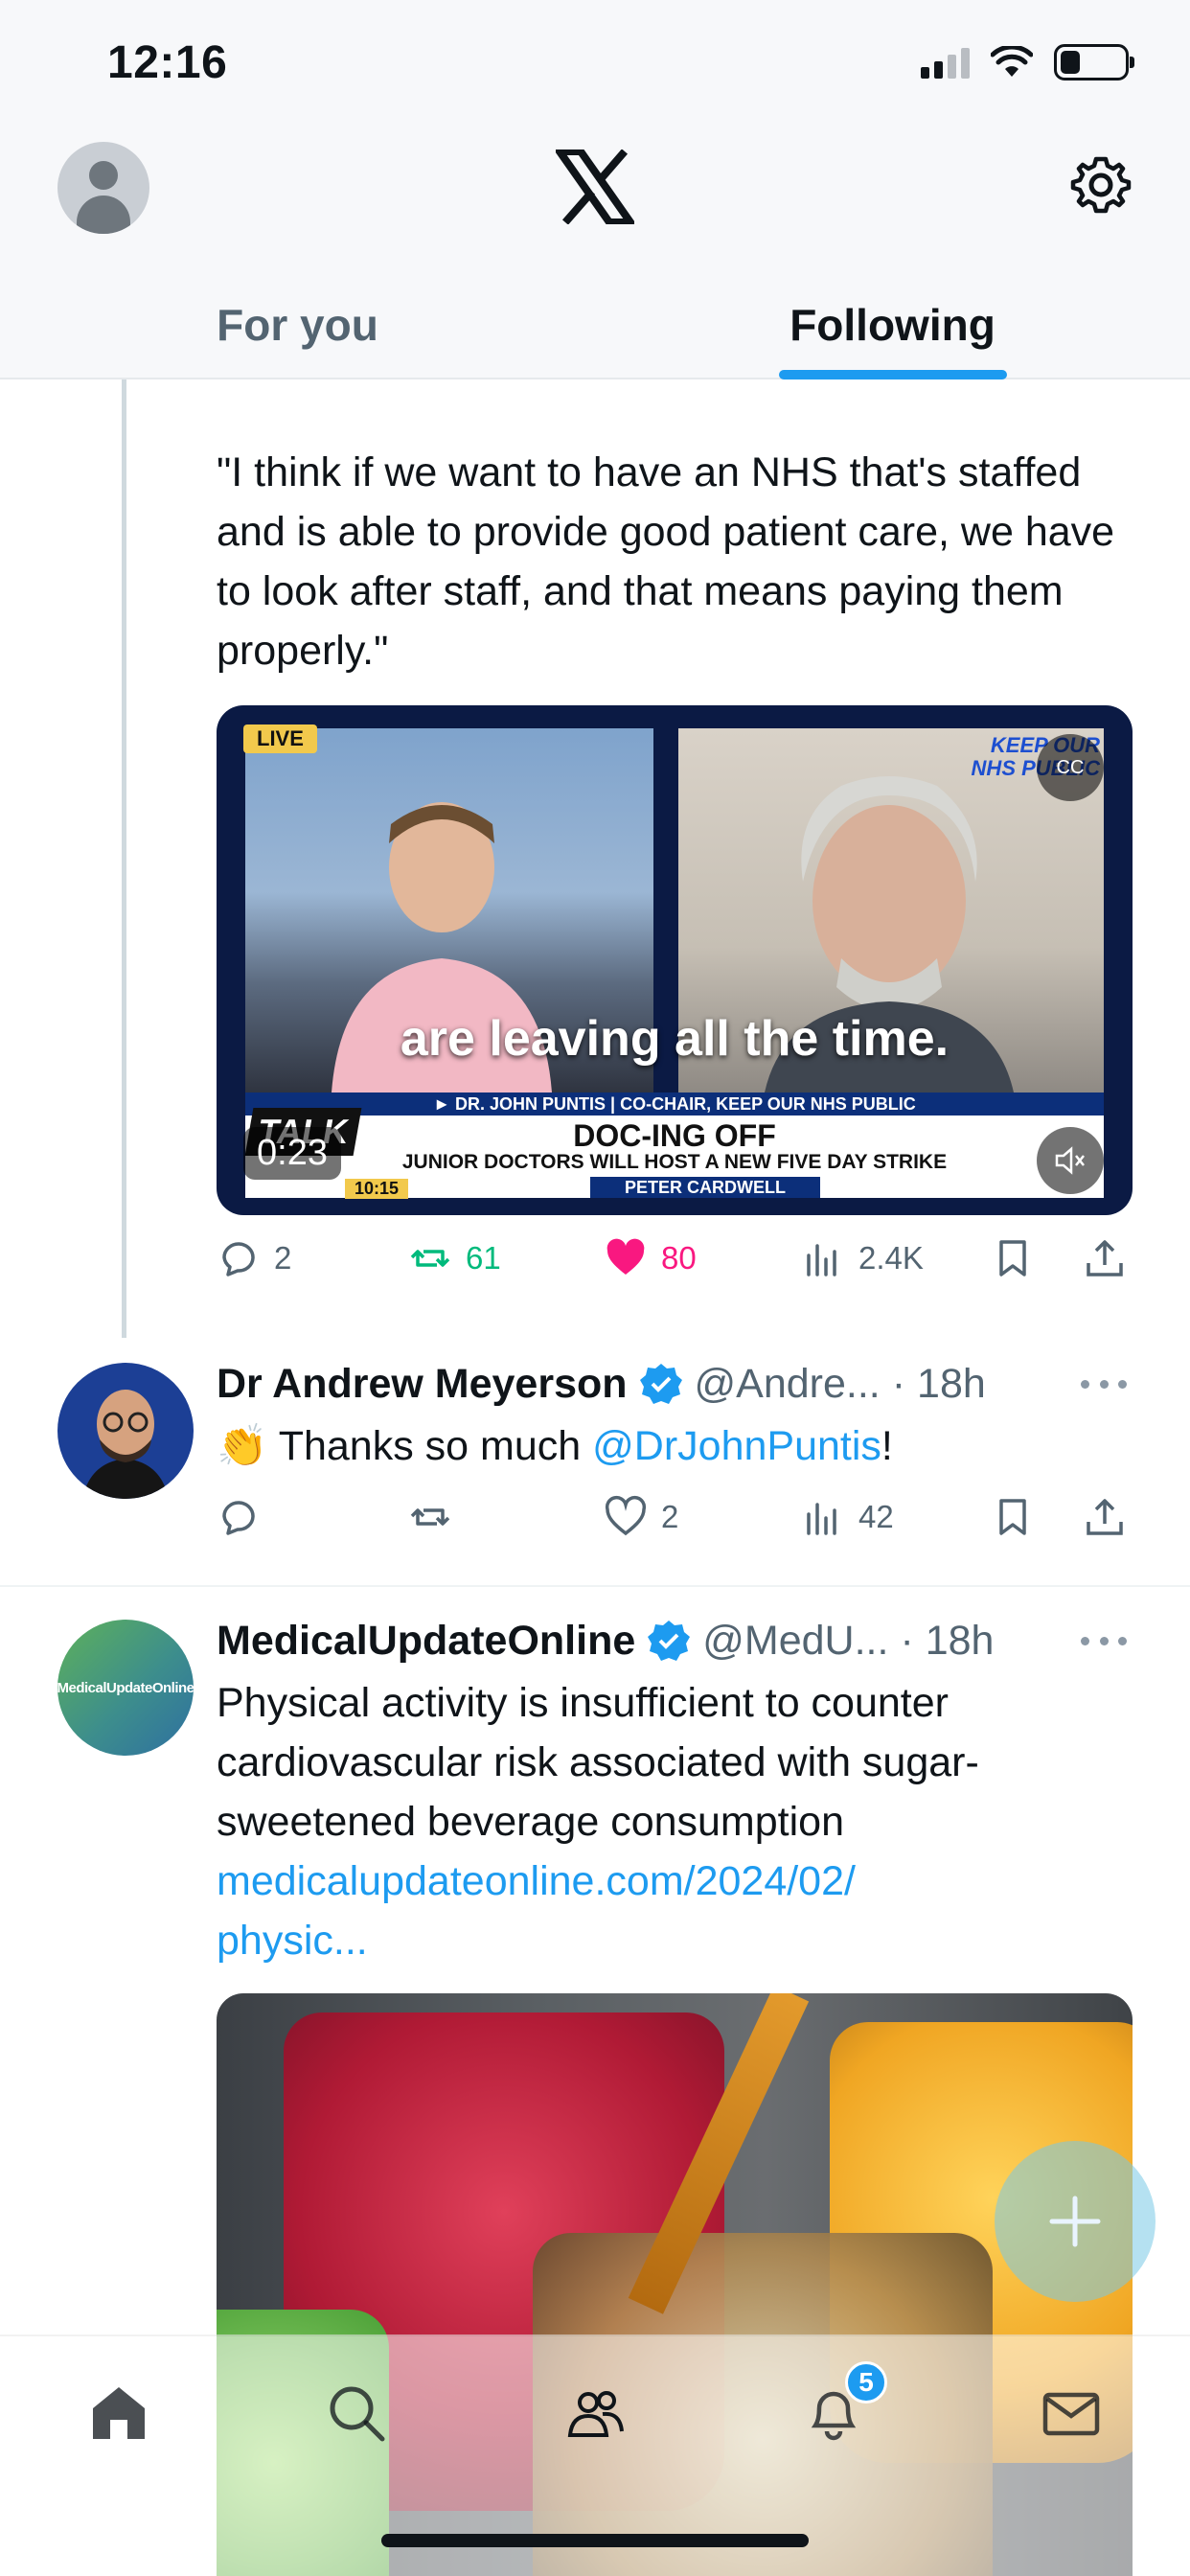 The width and height of the screenshot is (1190, 2576). I want to click on tab-for-you: For you, so click(297, 329).